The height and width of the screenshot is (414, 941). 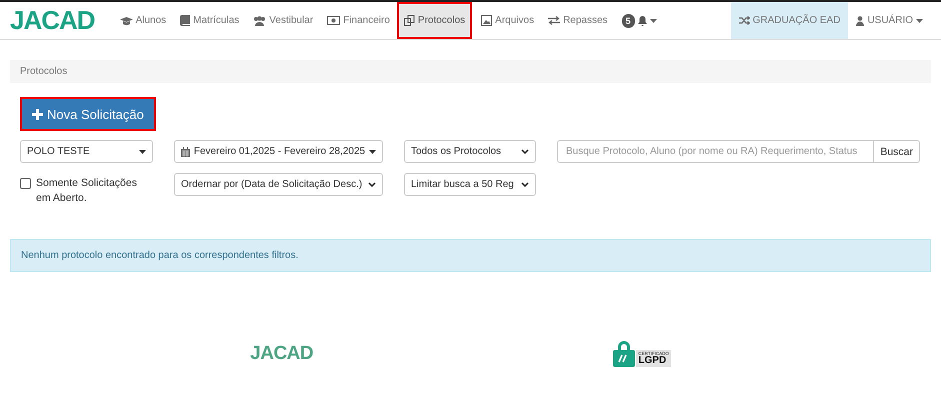 I want to click on alert-message: Nenhum protocolo encontrado para os correspondentes filtros., so click(x=159, y=255).